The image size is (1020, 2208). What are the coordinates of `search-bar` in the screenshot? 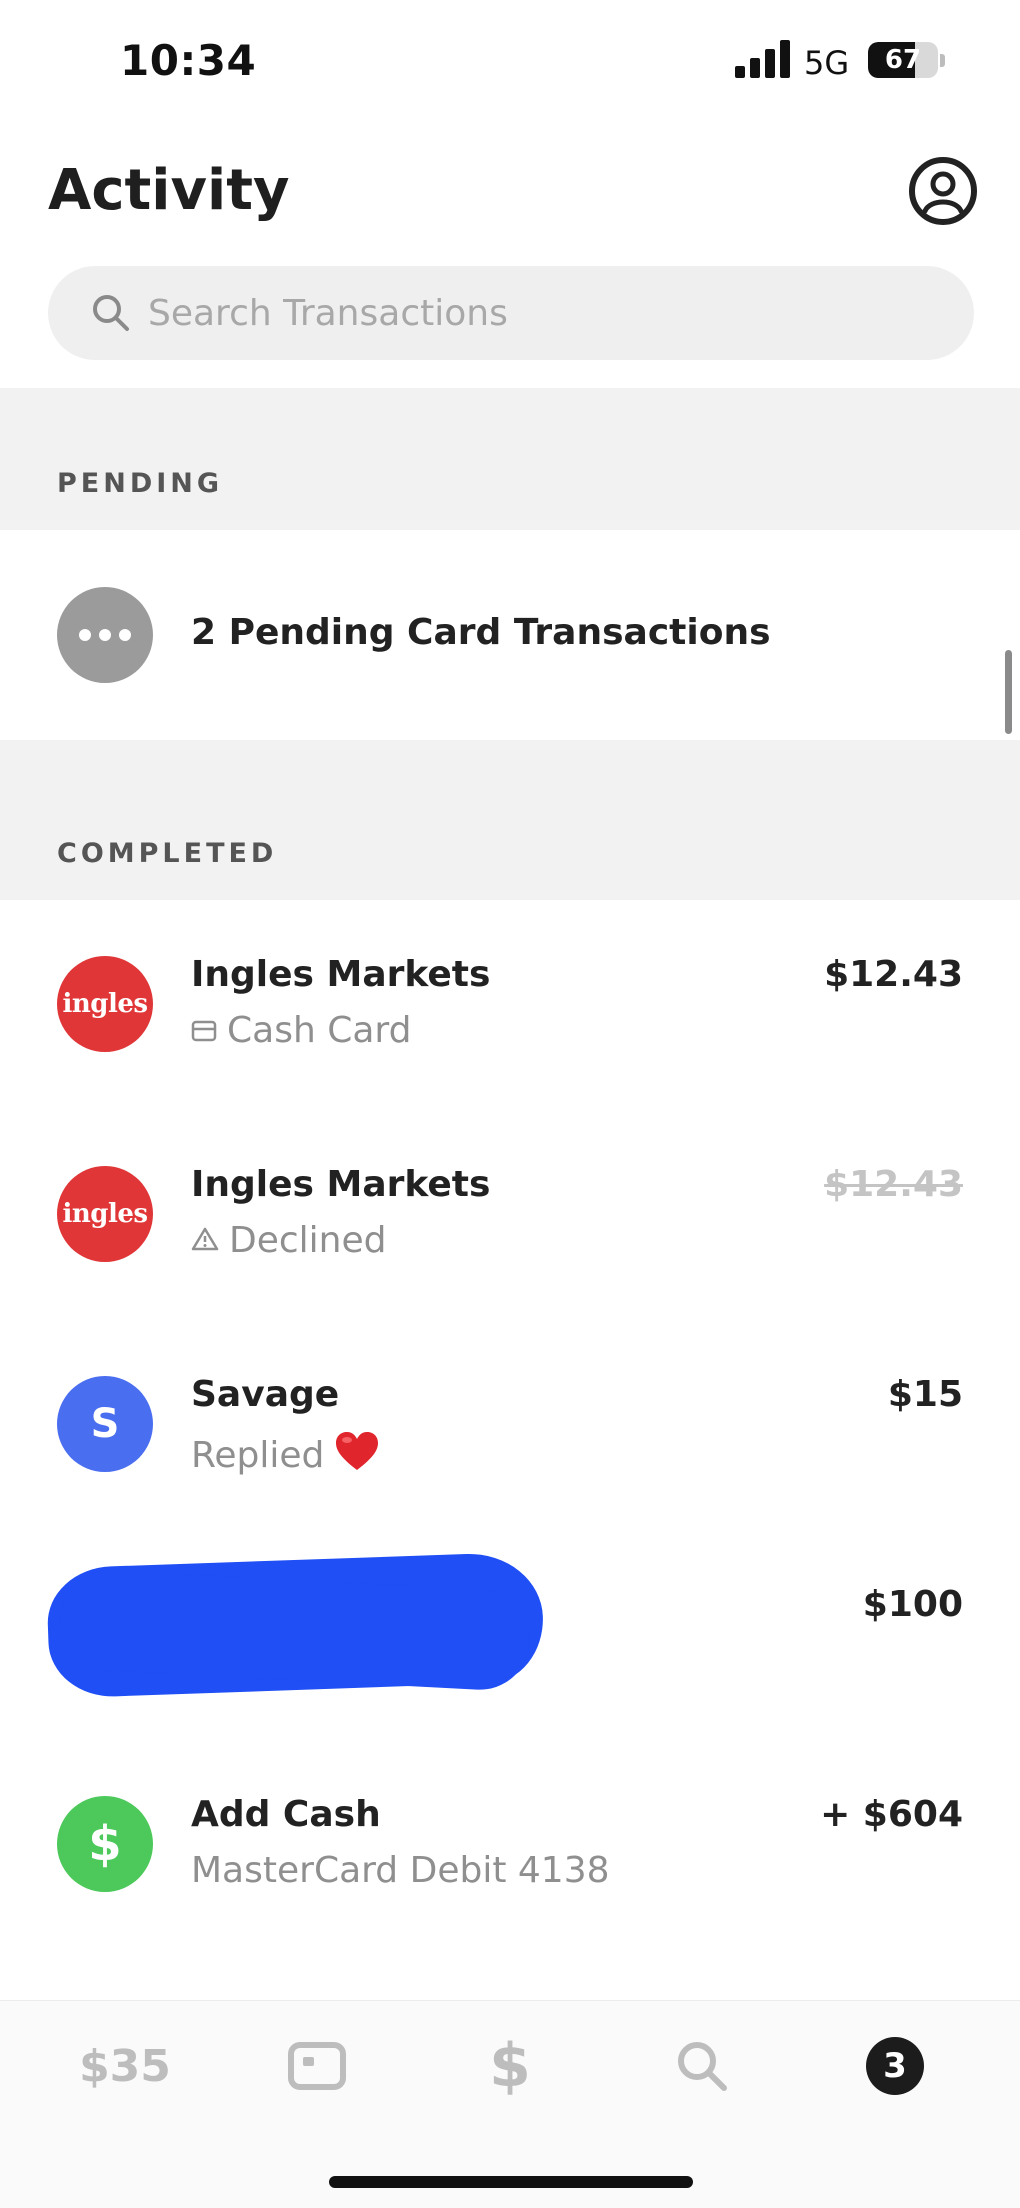 It's located at (511, 313).